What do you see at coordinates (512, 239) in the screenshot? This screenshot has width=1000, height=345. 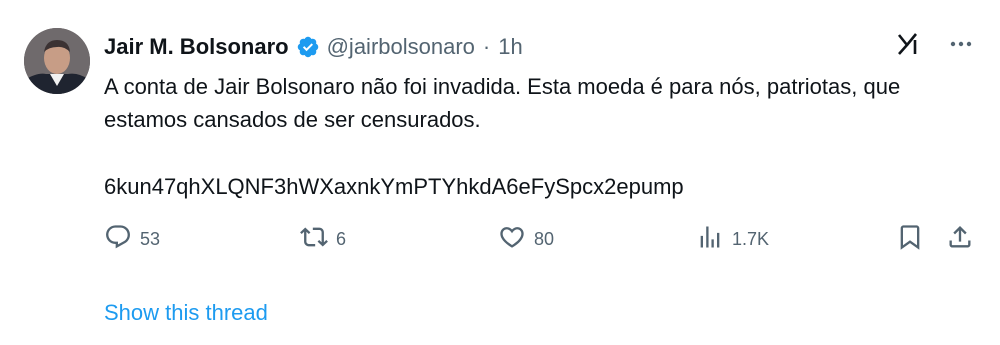 I see `like-icon` at bounding box center [512, 239].